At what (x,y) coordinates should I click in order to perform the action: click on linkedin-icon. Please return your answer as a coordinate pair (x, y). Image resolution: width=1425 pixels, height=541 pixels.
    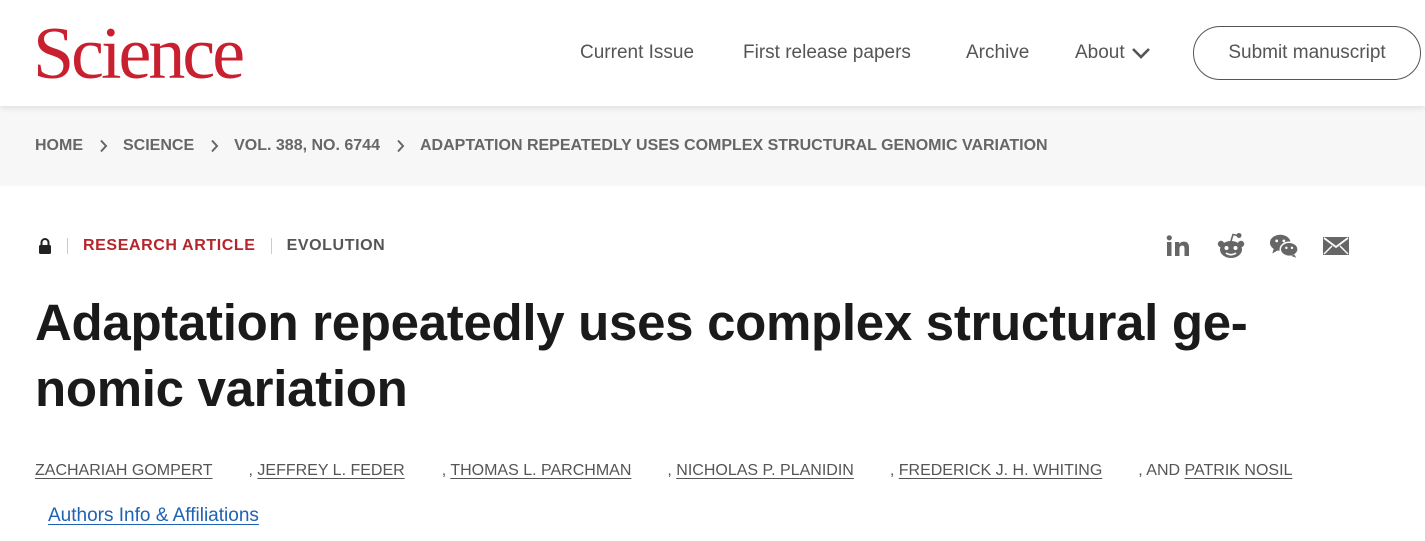
    Looking at the image, I should click on (1177, 245).